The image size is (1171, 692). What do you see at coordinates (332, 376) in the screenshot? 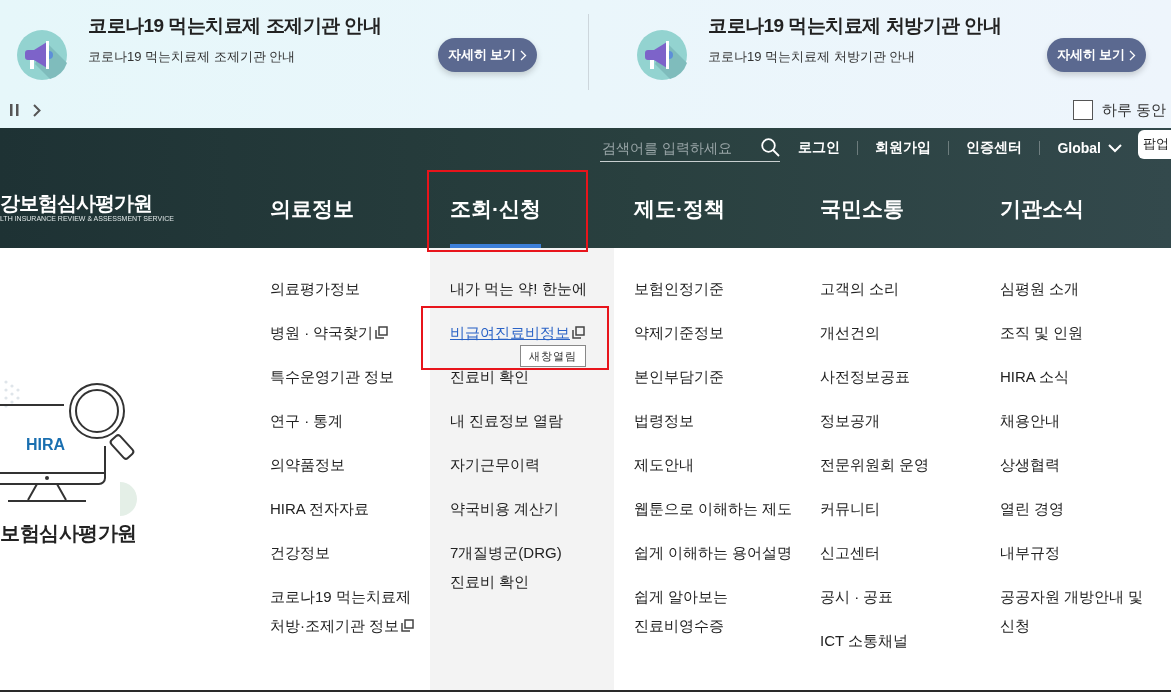
I see `menu-link: 특수운영기관 정보` at bounding box center [332, 376].